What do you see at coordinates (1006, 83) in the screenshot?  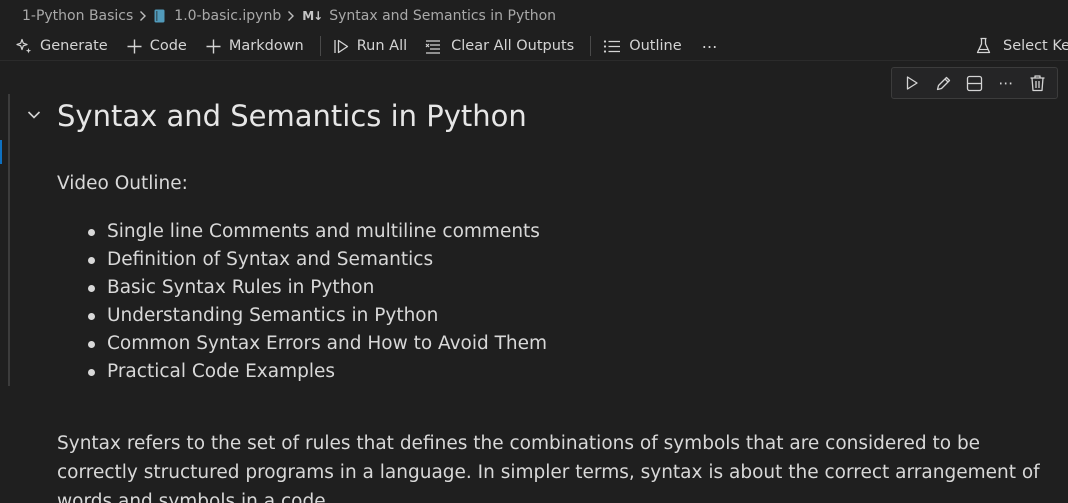 I see `more-cell-actions-button: ⋯` at bounding box center [1006, 83].